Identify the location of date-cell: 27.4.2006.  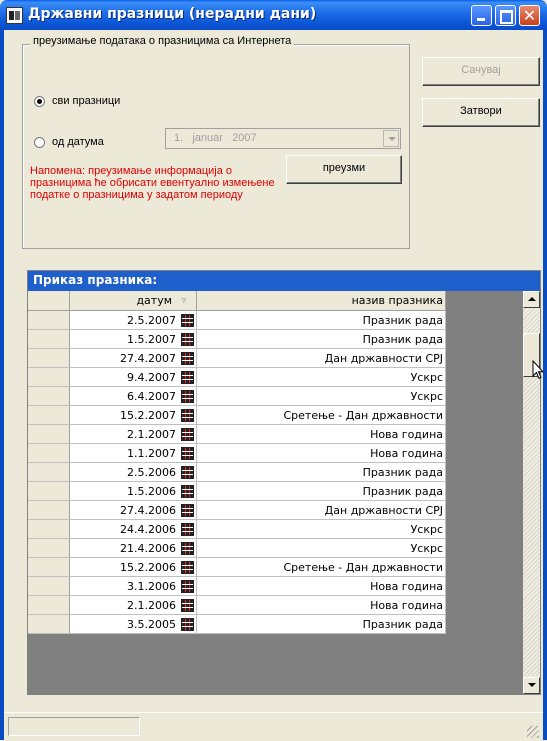
(133, 510).